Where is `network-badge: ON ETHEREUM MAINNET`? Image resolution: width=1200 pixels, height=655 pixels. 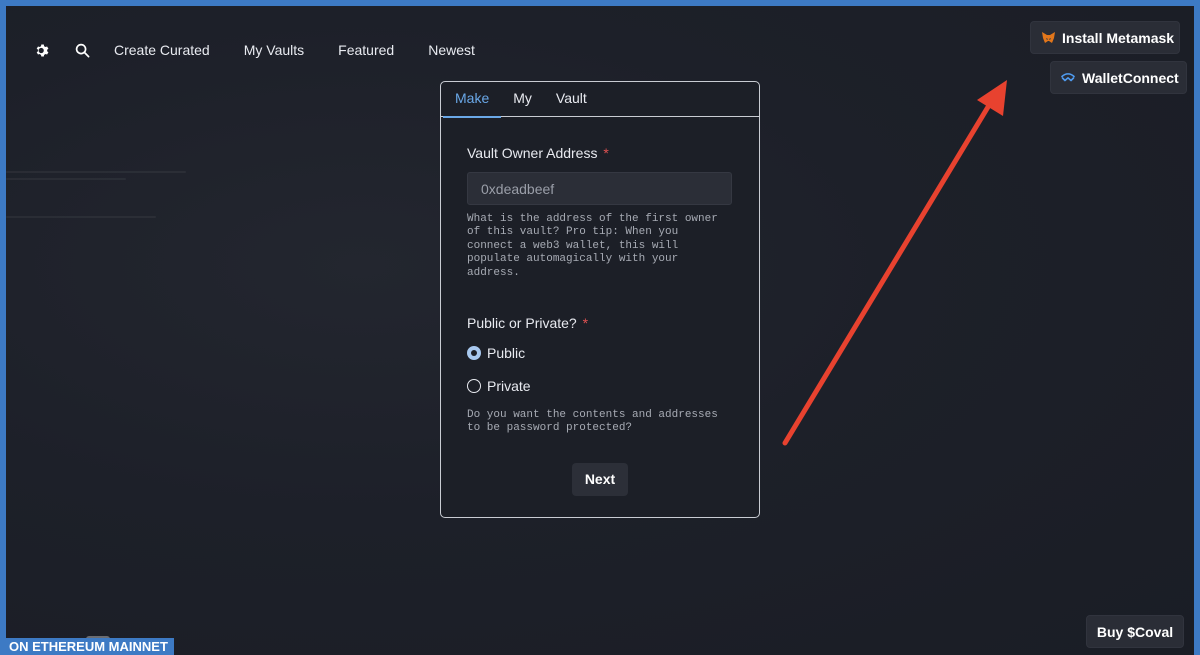
network-badge: ON ETHEREUM MAINNET is located at coordinates (89, 646).